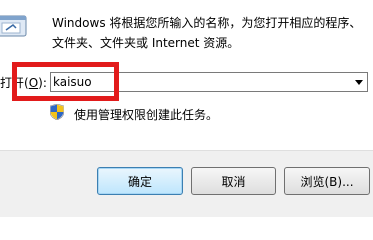  What do you see at coordinates (140, 181) in the screenshot?
I see `ok-button: 确定` at bounding box center [140, 181].